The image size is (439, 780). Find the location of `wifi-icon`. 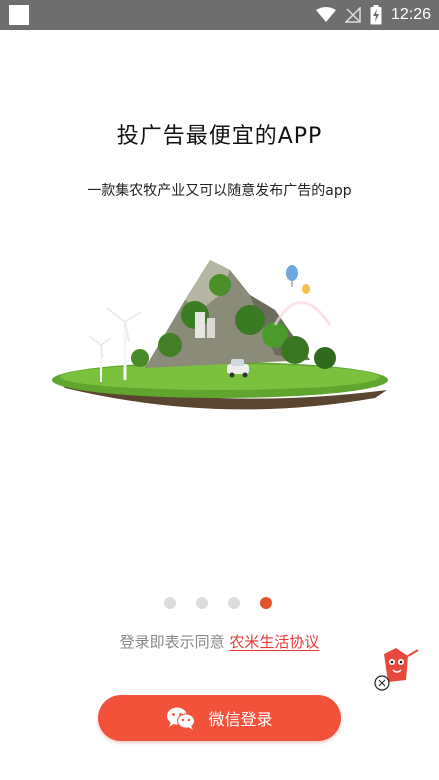

wifi-icon is located at coordinates (325, 14).